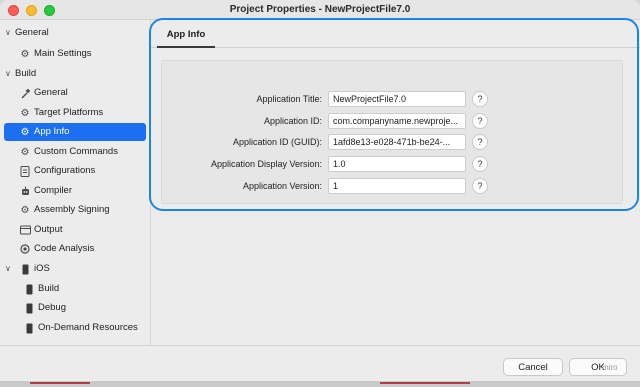 The width and height of the screenshot is (640, 387). What do you see at coordinates (65, 170) in the screenshot?
I see `sidebar-item-label: Configurations` at bounding box center [65, 170].